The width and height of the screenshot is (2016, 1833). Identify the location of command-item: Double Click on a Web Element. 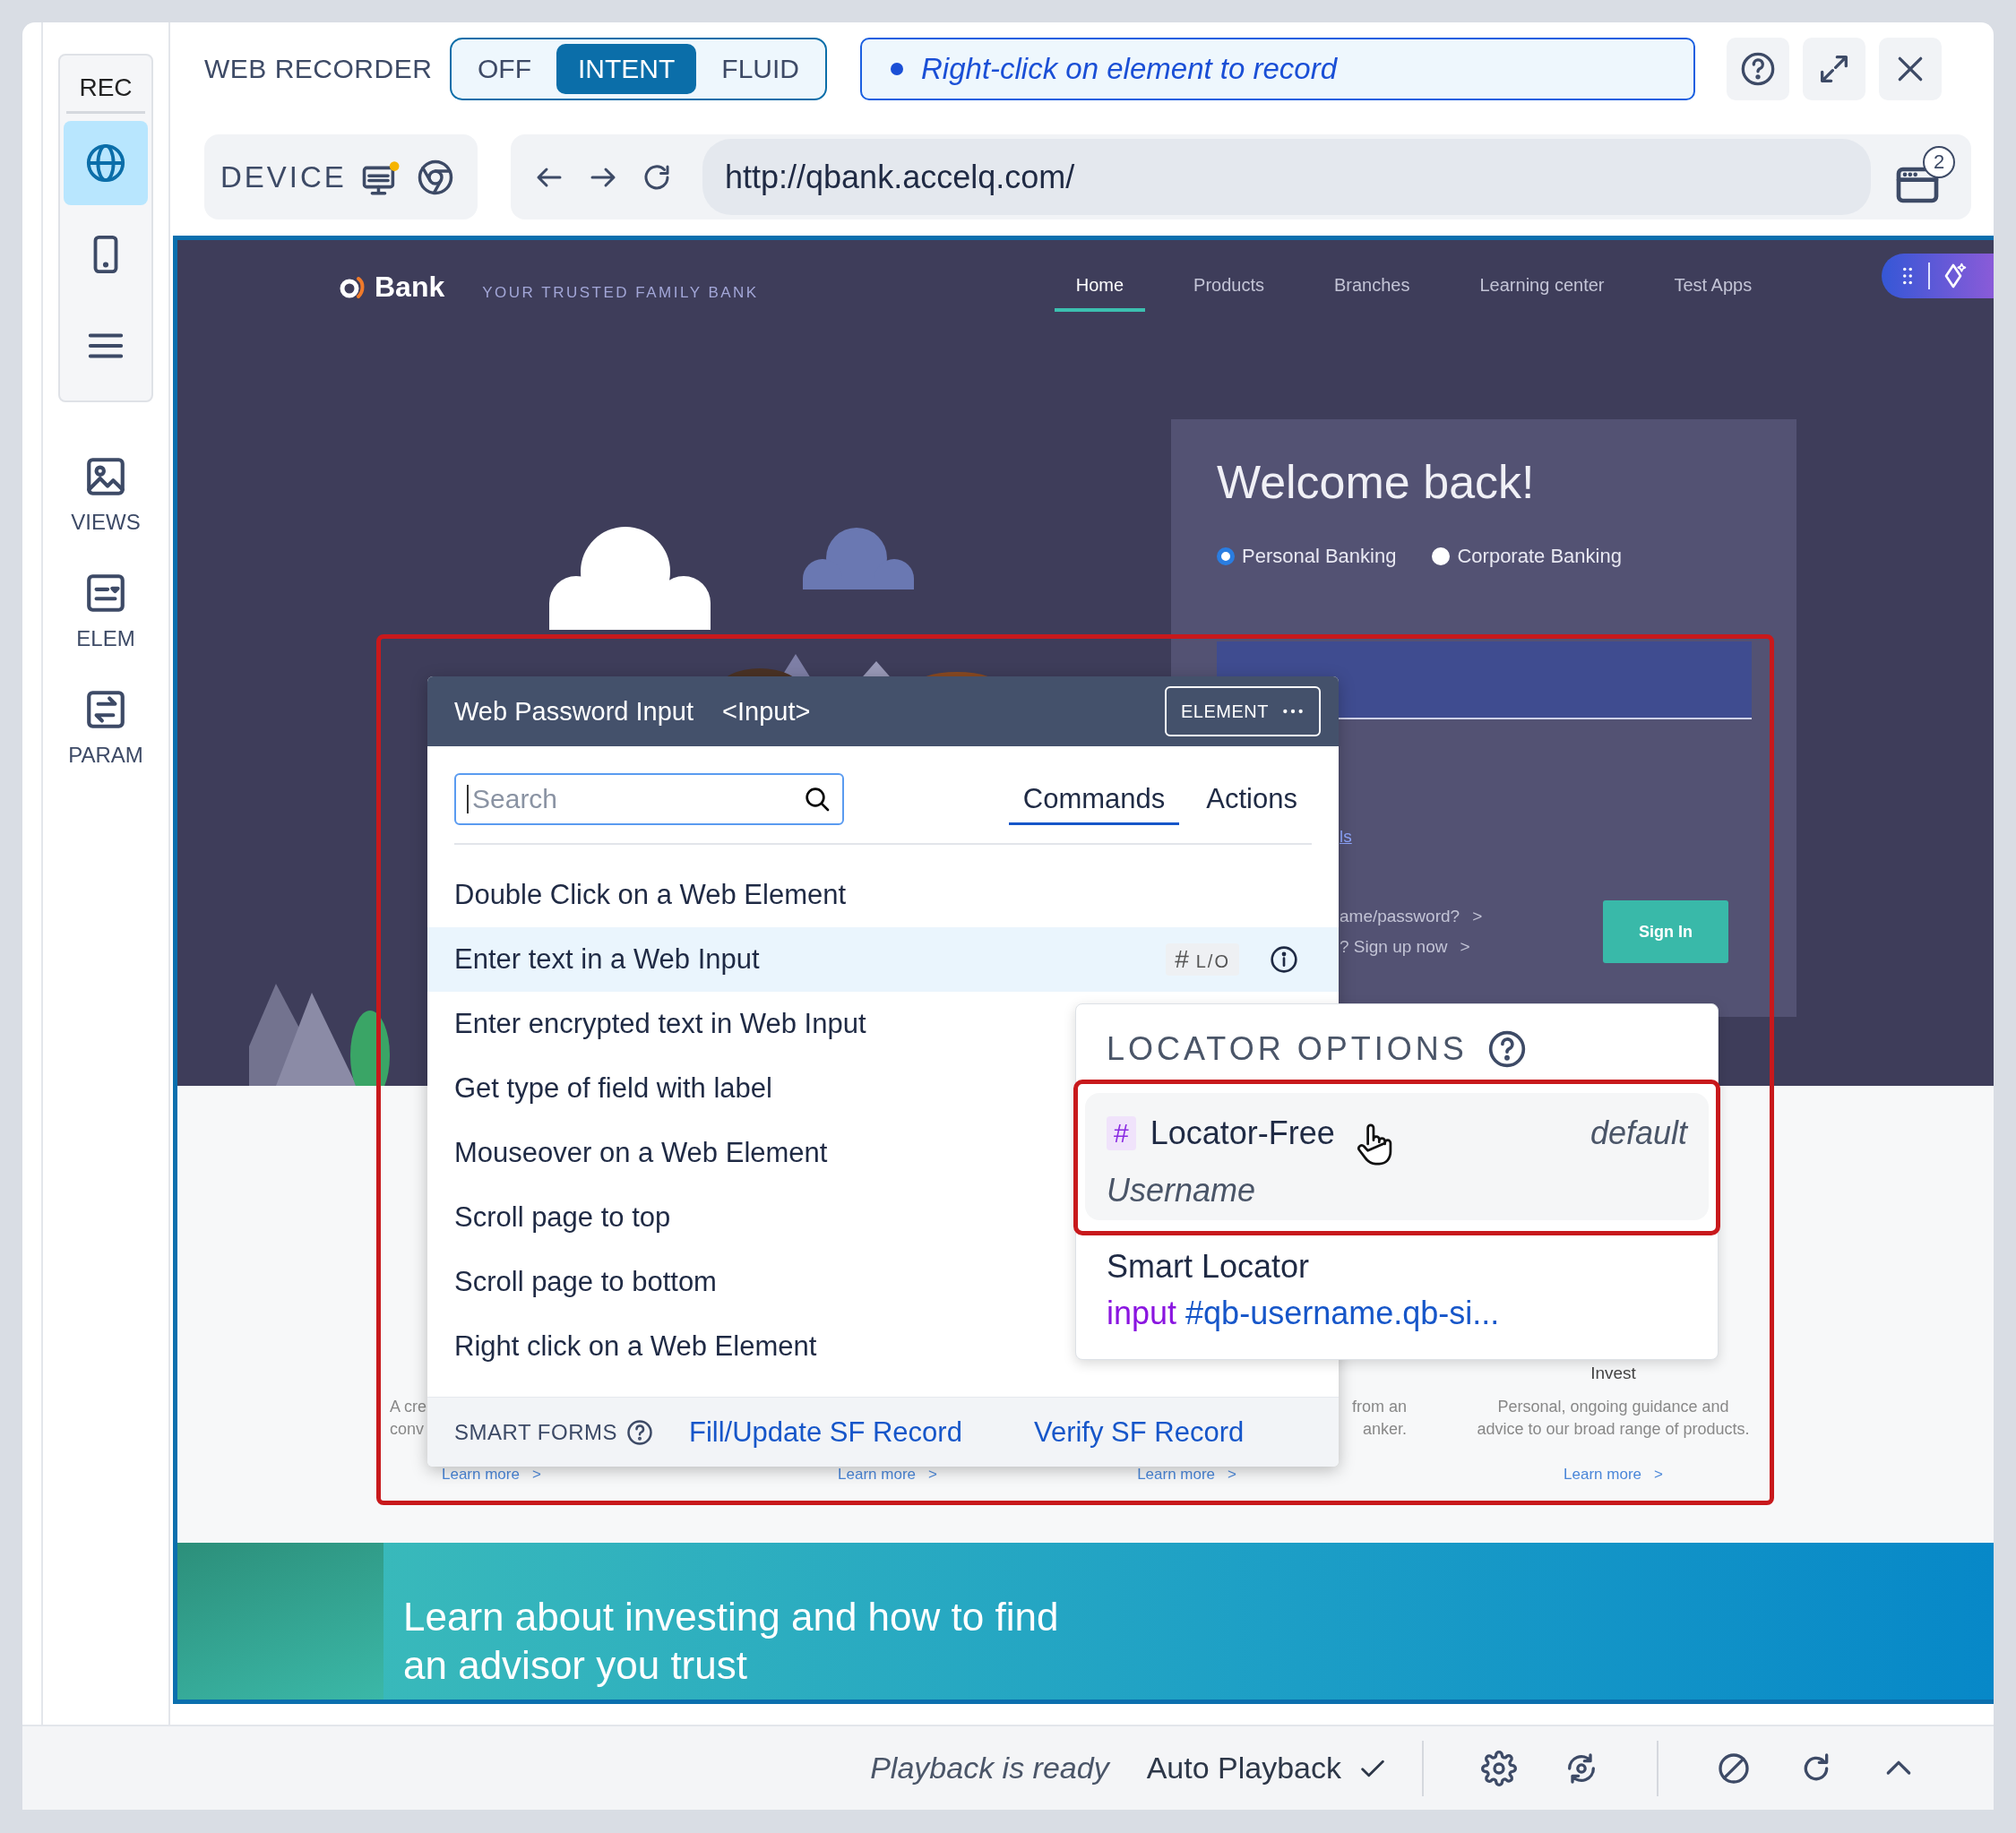
(883, 895).